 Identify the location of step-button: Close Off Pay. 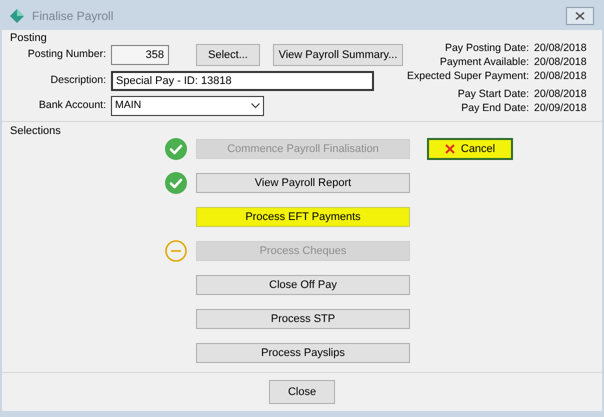
(303, 285).